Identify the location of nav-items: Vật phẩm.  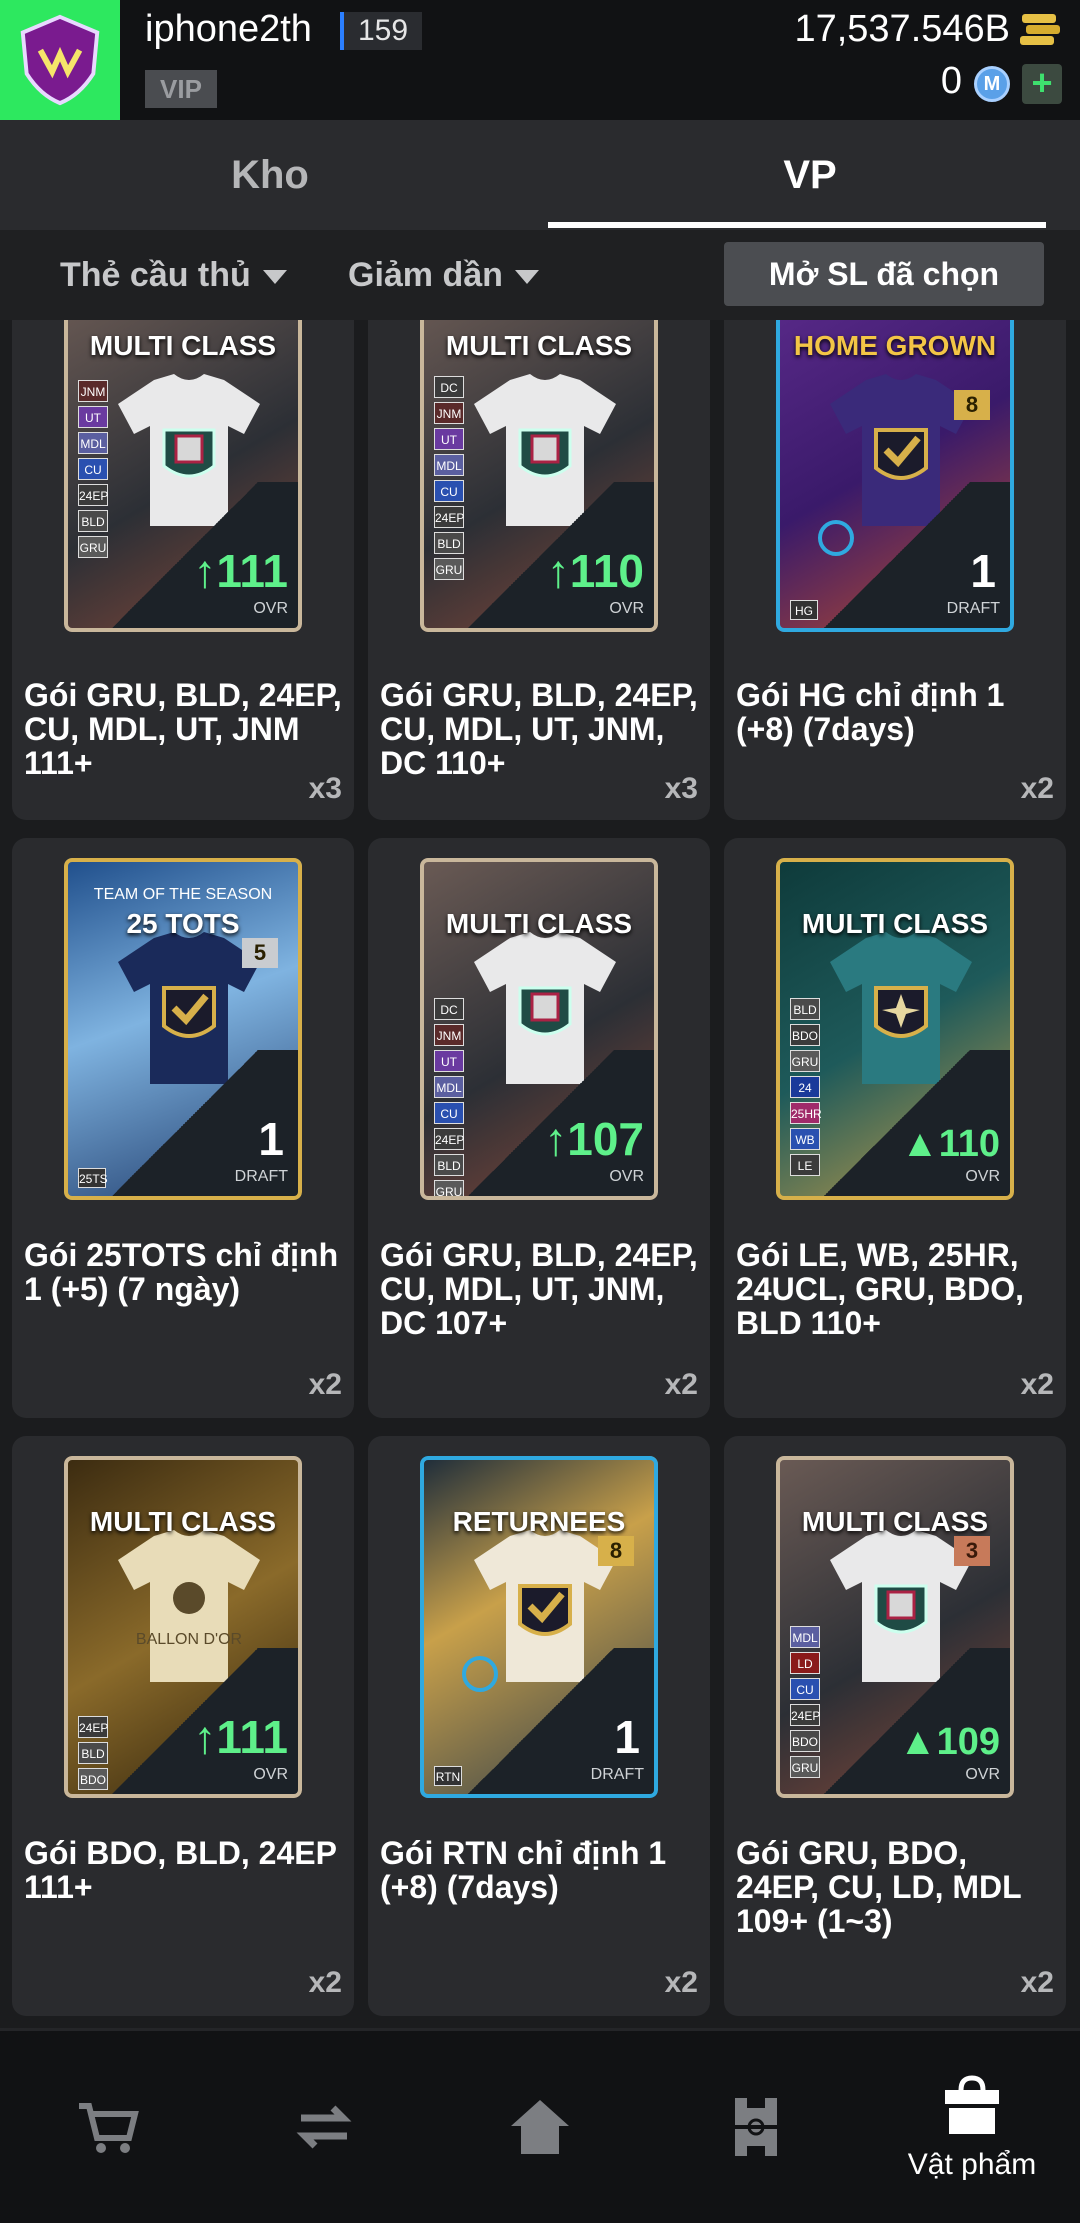
(972, 2127).